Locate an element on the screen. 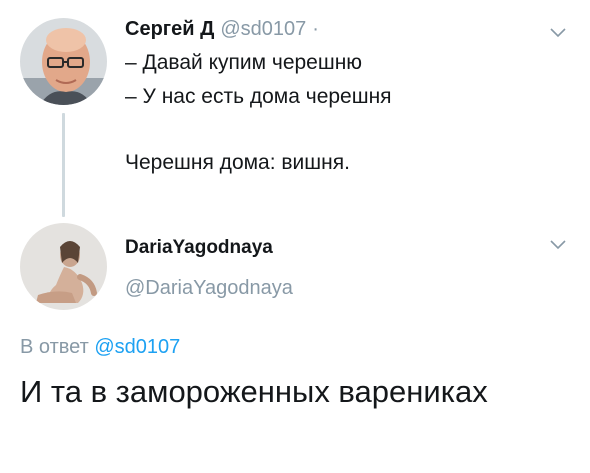 The width and height of the screenshot is (590, 473). author-name: DariaYagodnaya is located at coordinates (199, 248).